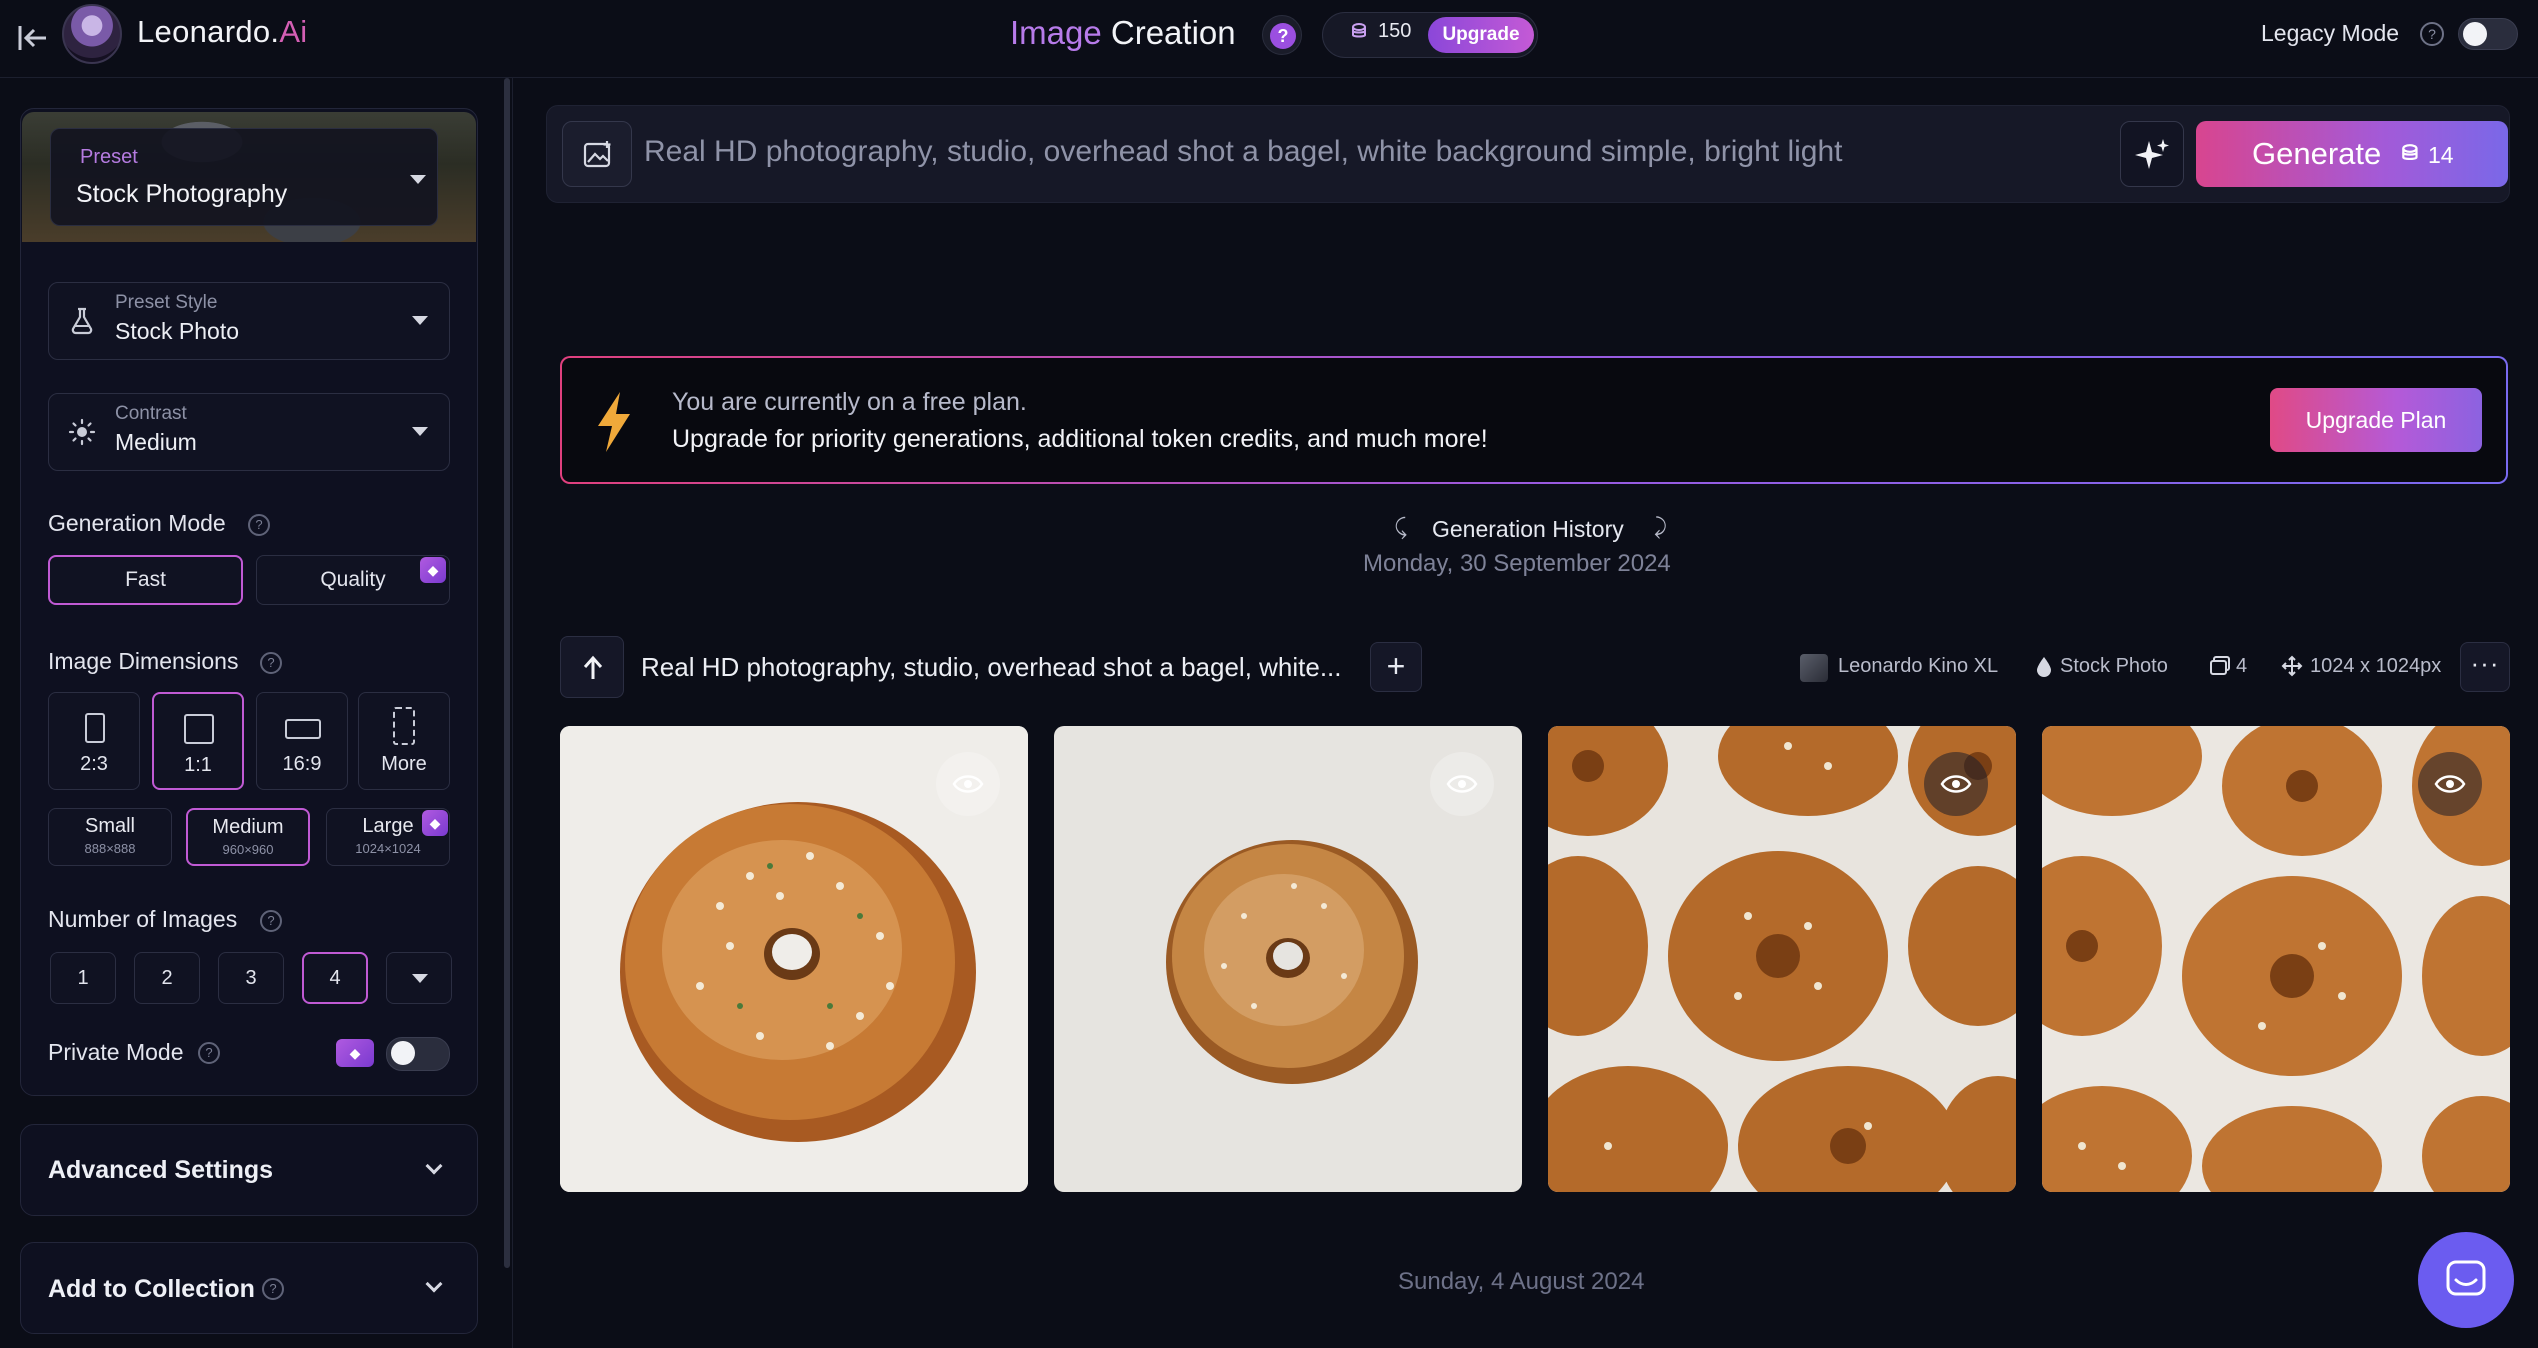 Image resolution: width=2538 pixels, height=1348 pixels. Describe the element at coordinates (198, 765) in the screenshot. I see `ratio-label: 1:1` at that location.